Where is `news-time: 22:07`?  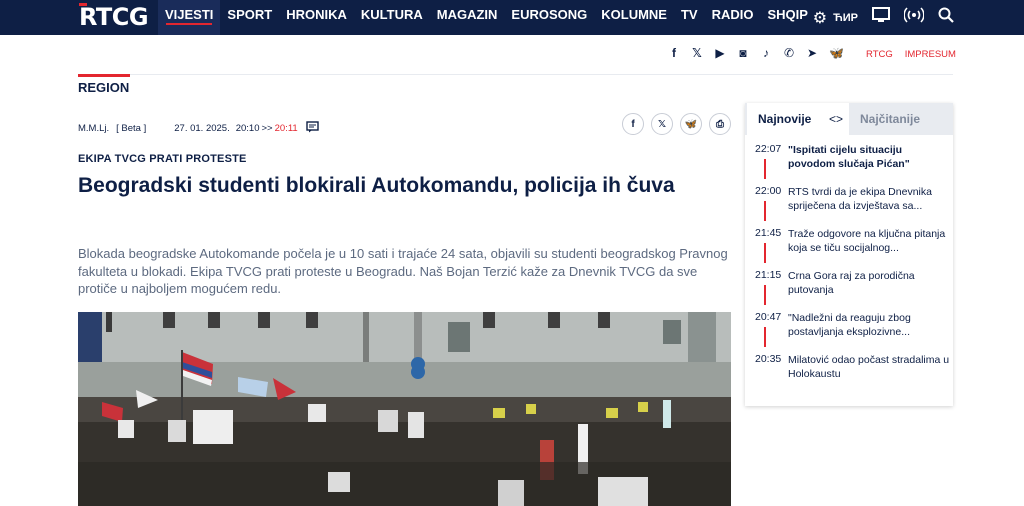 news-time: 22:07 is located at coordinates (768, 149).